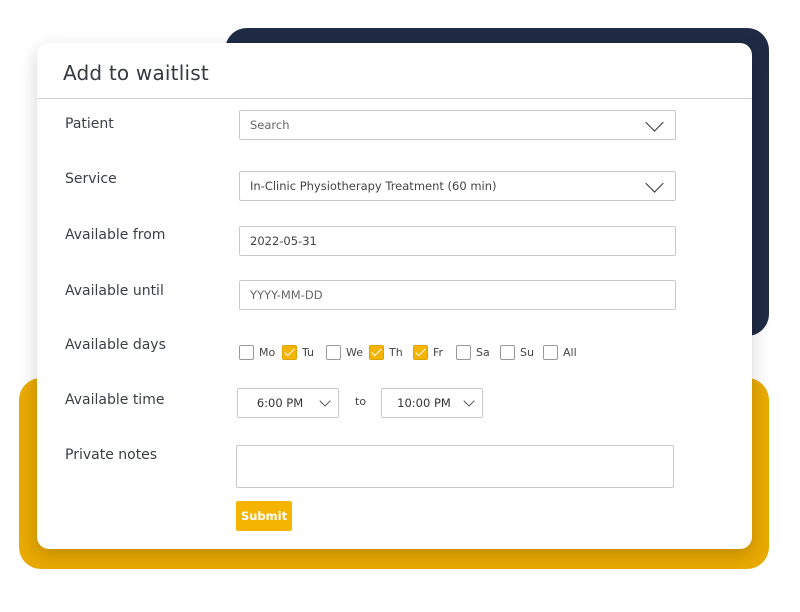  Describe the element at coordinates (114, 291) in the screenshot. I see `available-until-label: Available until` at that location.